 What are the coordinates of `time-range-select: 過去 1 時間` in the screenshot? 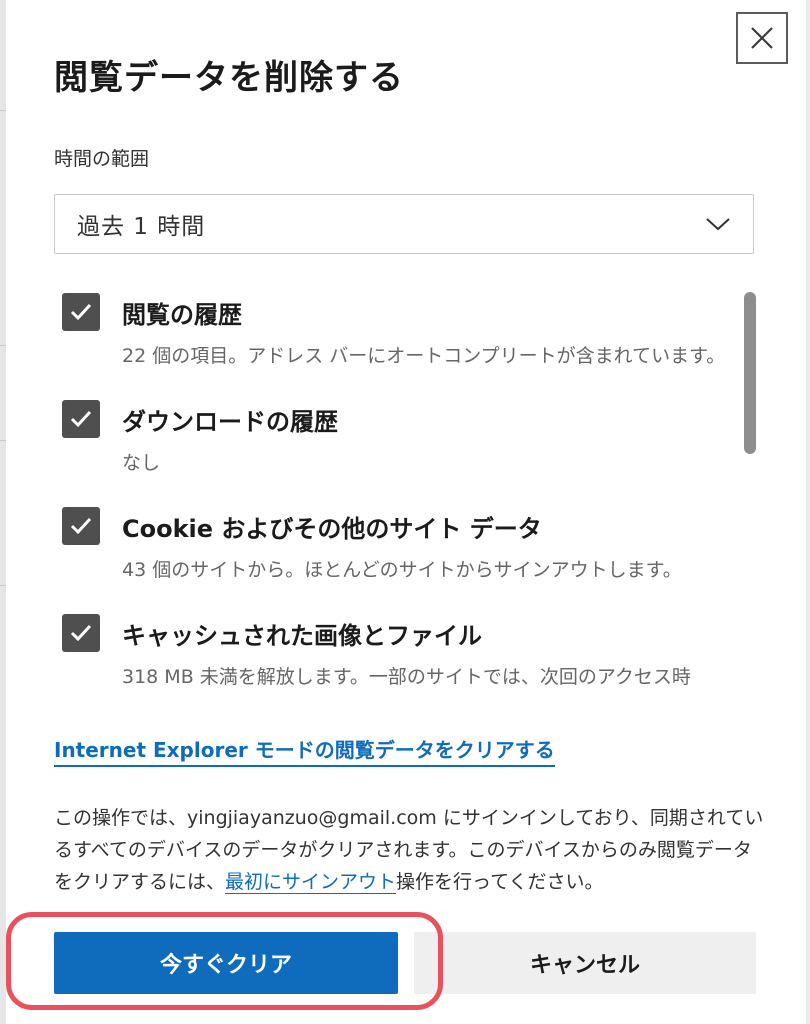 It's located at (404, 224).